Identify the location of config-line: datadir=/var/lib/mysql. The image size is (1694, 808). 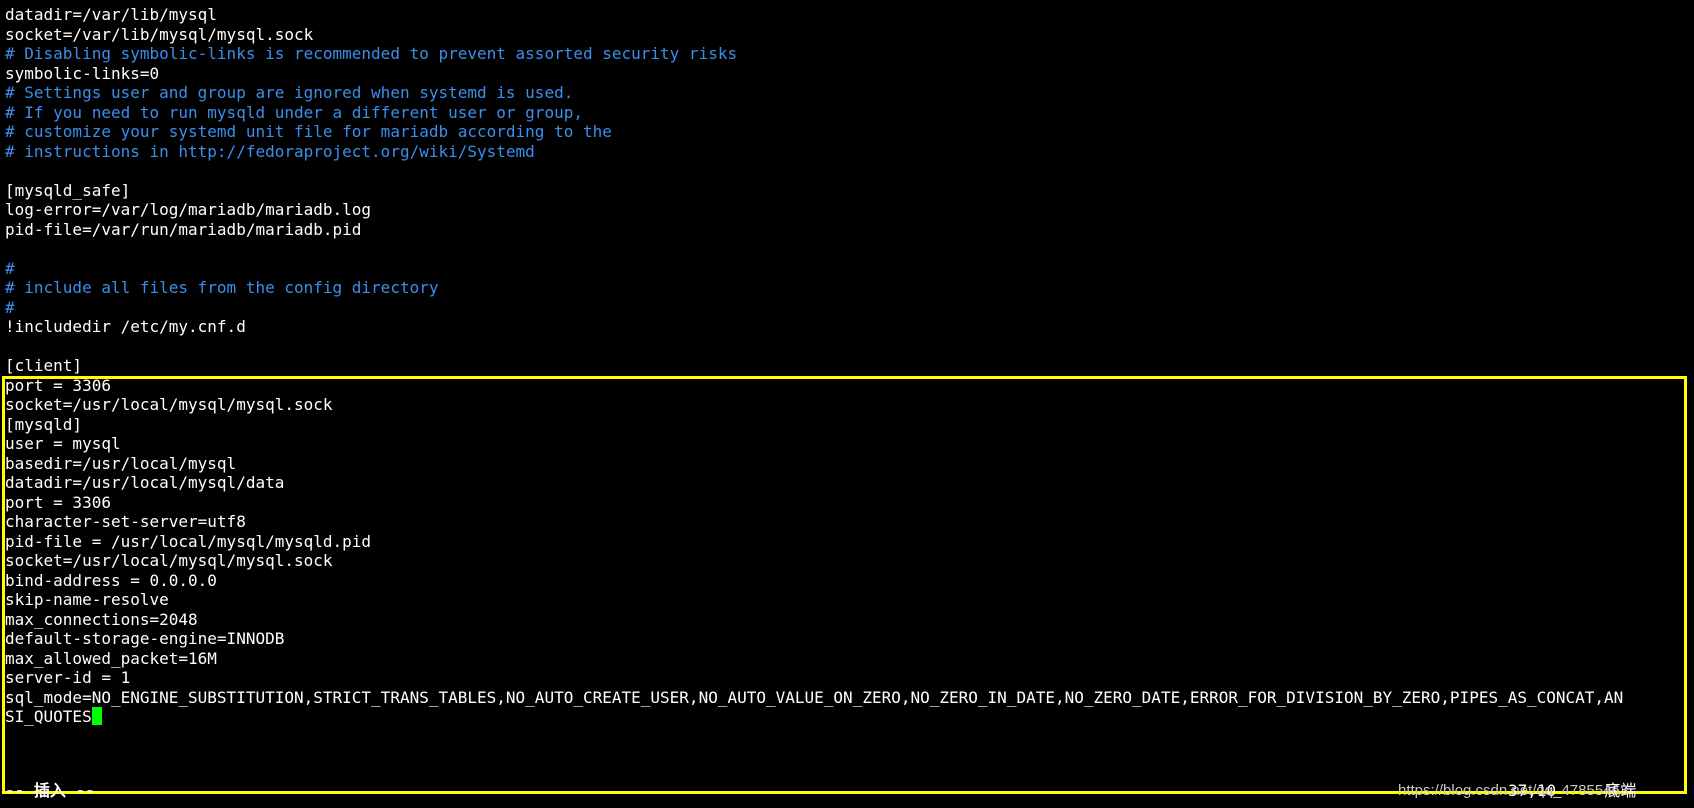
(111, 14).